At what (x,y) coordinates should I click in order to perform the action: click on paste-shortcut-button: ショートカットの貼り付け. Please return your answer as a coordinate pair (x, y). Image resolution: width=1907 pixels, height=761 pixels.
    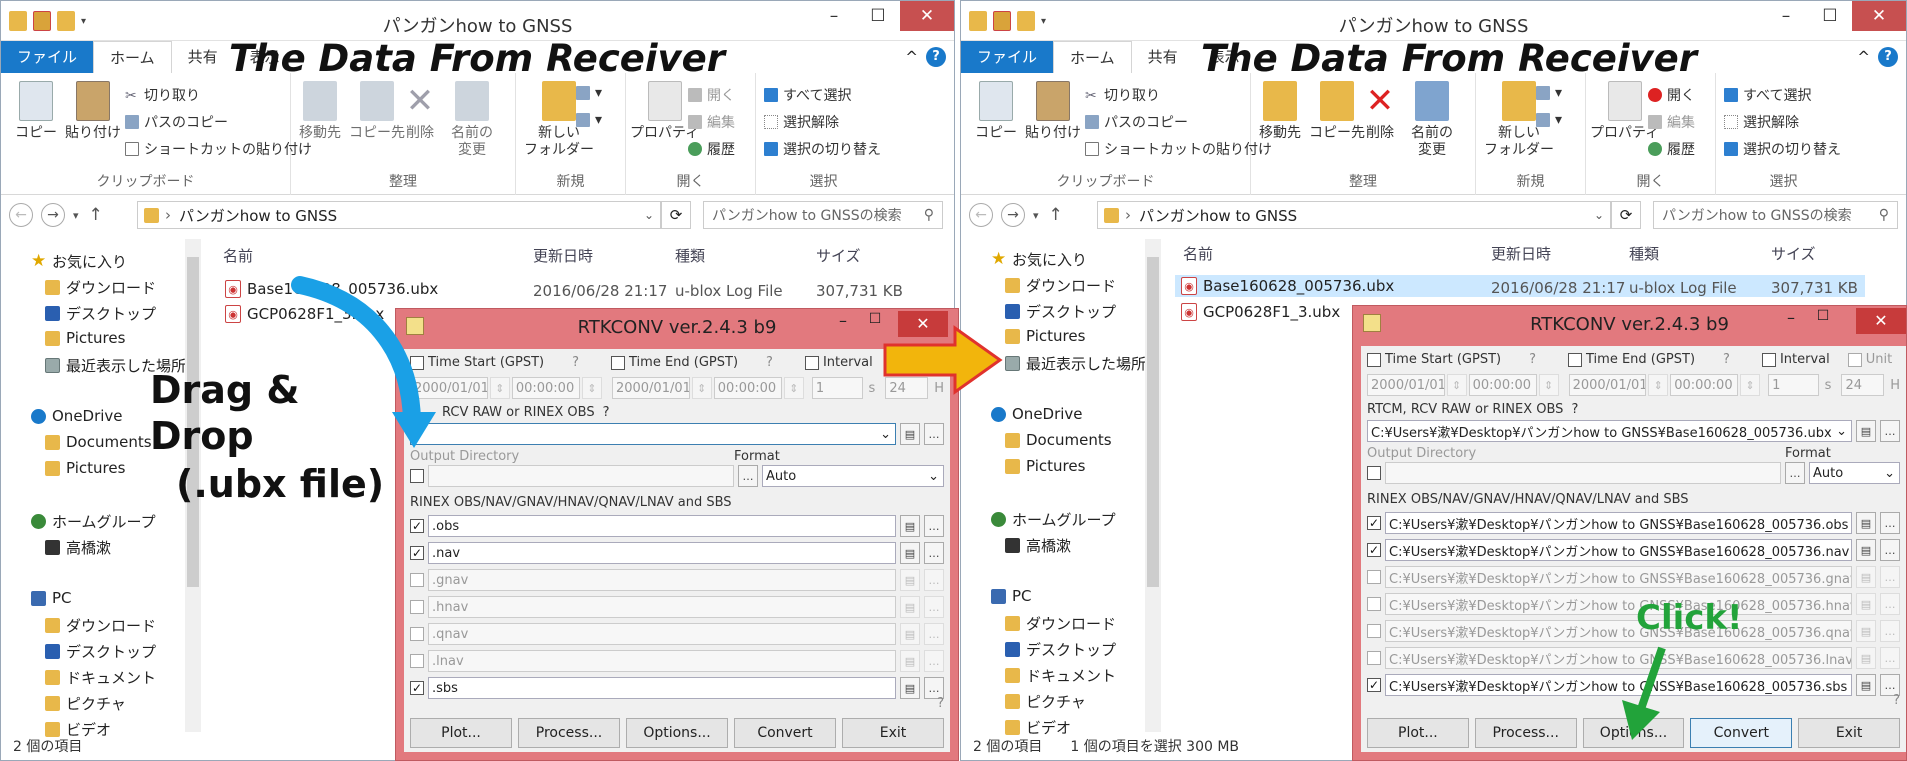
    Looking at the image, I should click on (218, 149).